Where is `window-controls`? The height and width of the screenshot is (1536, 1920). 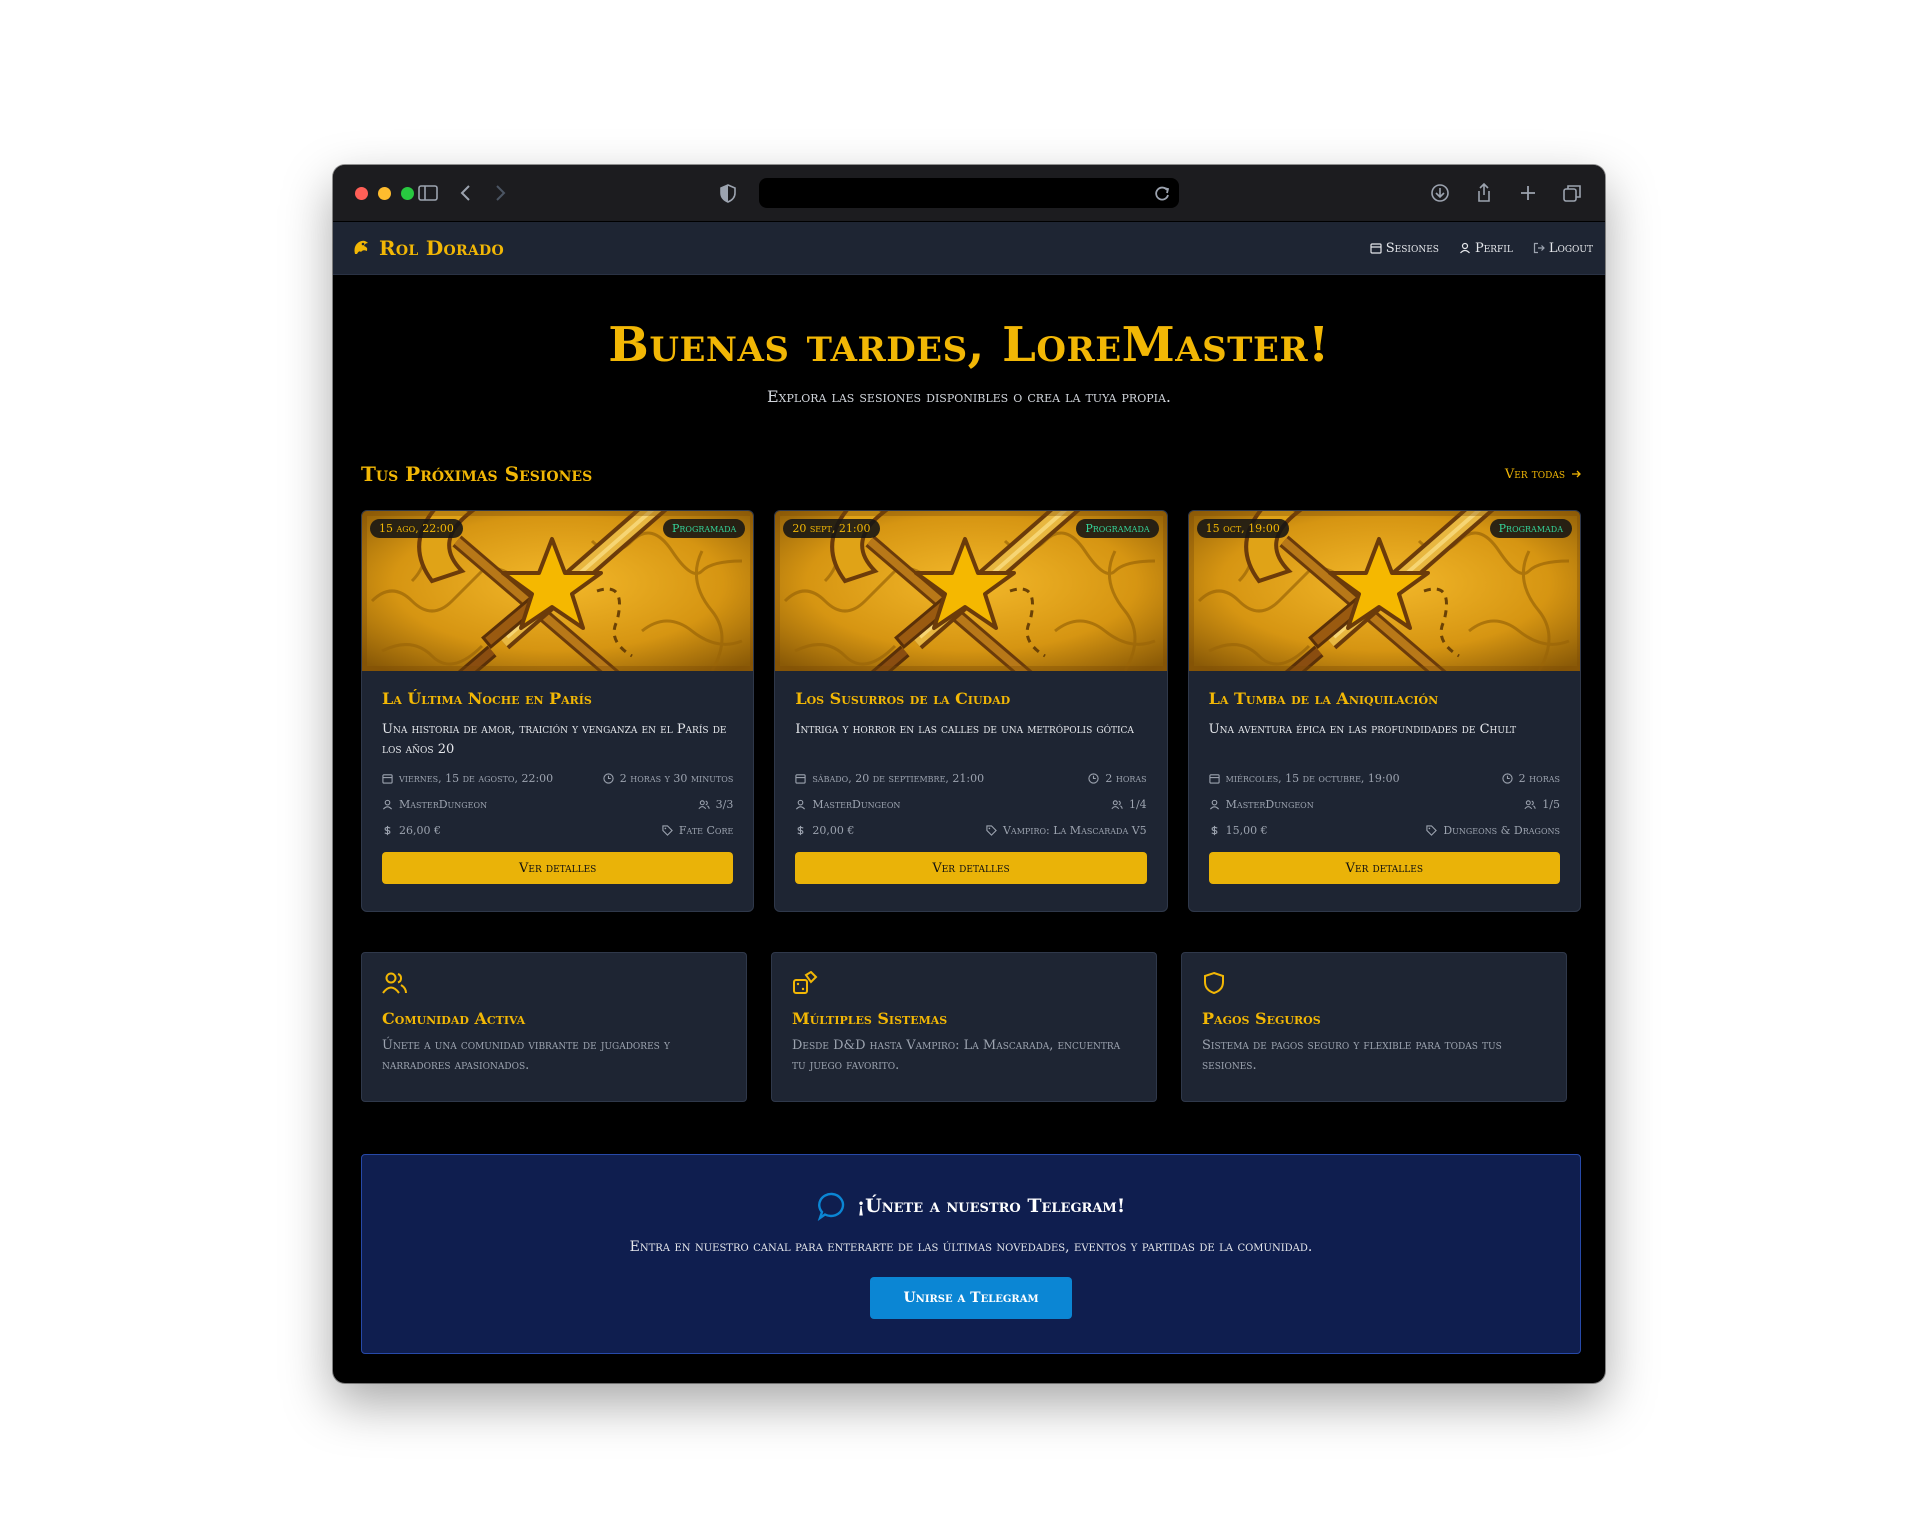
window-controls is located at coordinates (384, 193).